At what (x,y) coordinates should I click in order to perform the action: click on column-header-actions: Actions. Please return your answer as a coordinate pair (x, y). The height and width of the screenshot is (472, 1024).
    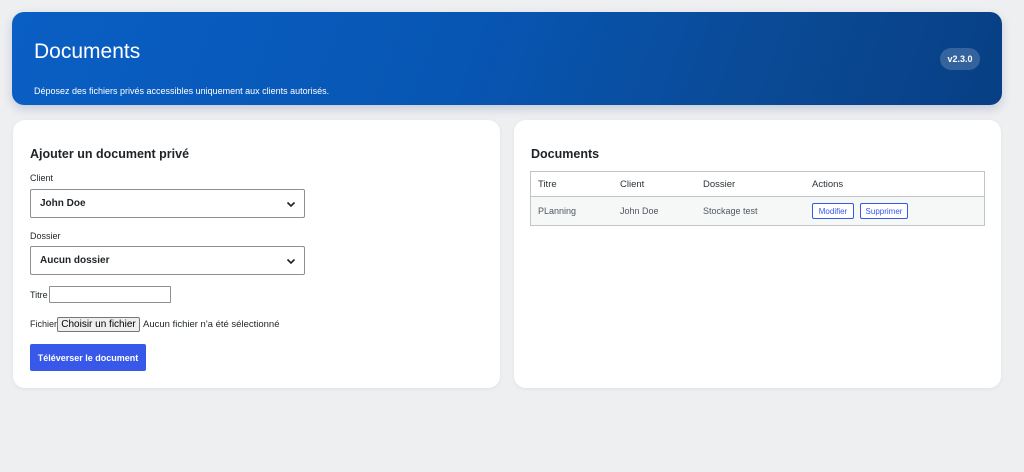
    Looking at the image, I should click on (828, 184).